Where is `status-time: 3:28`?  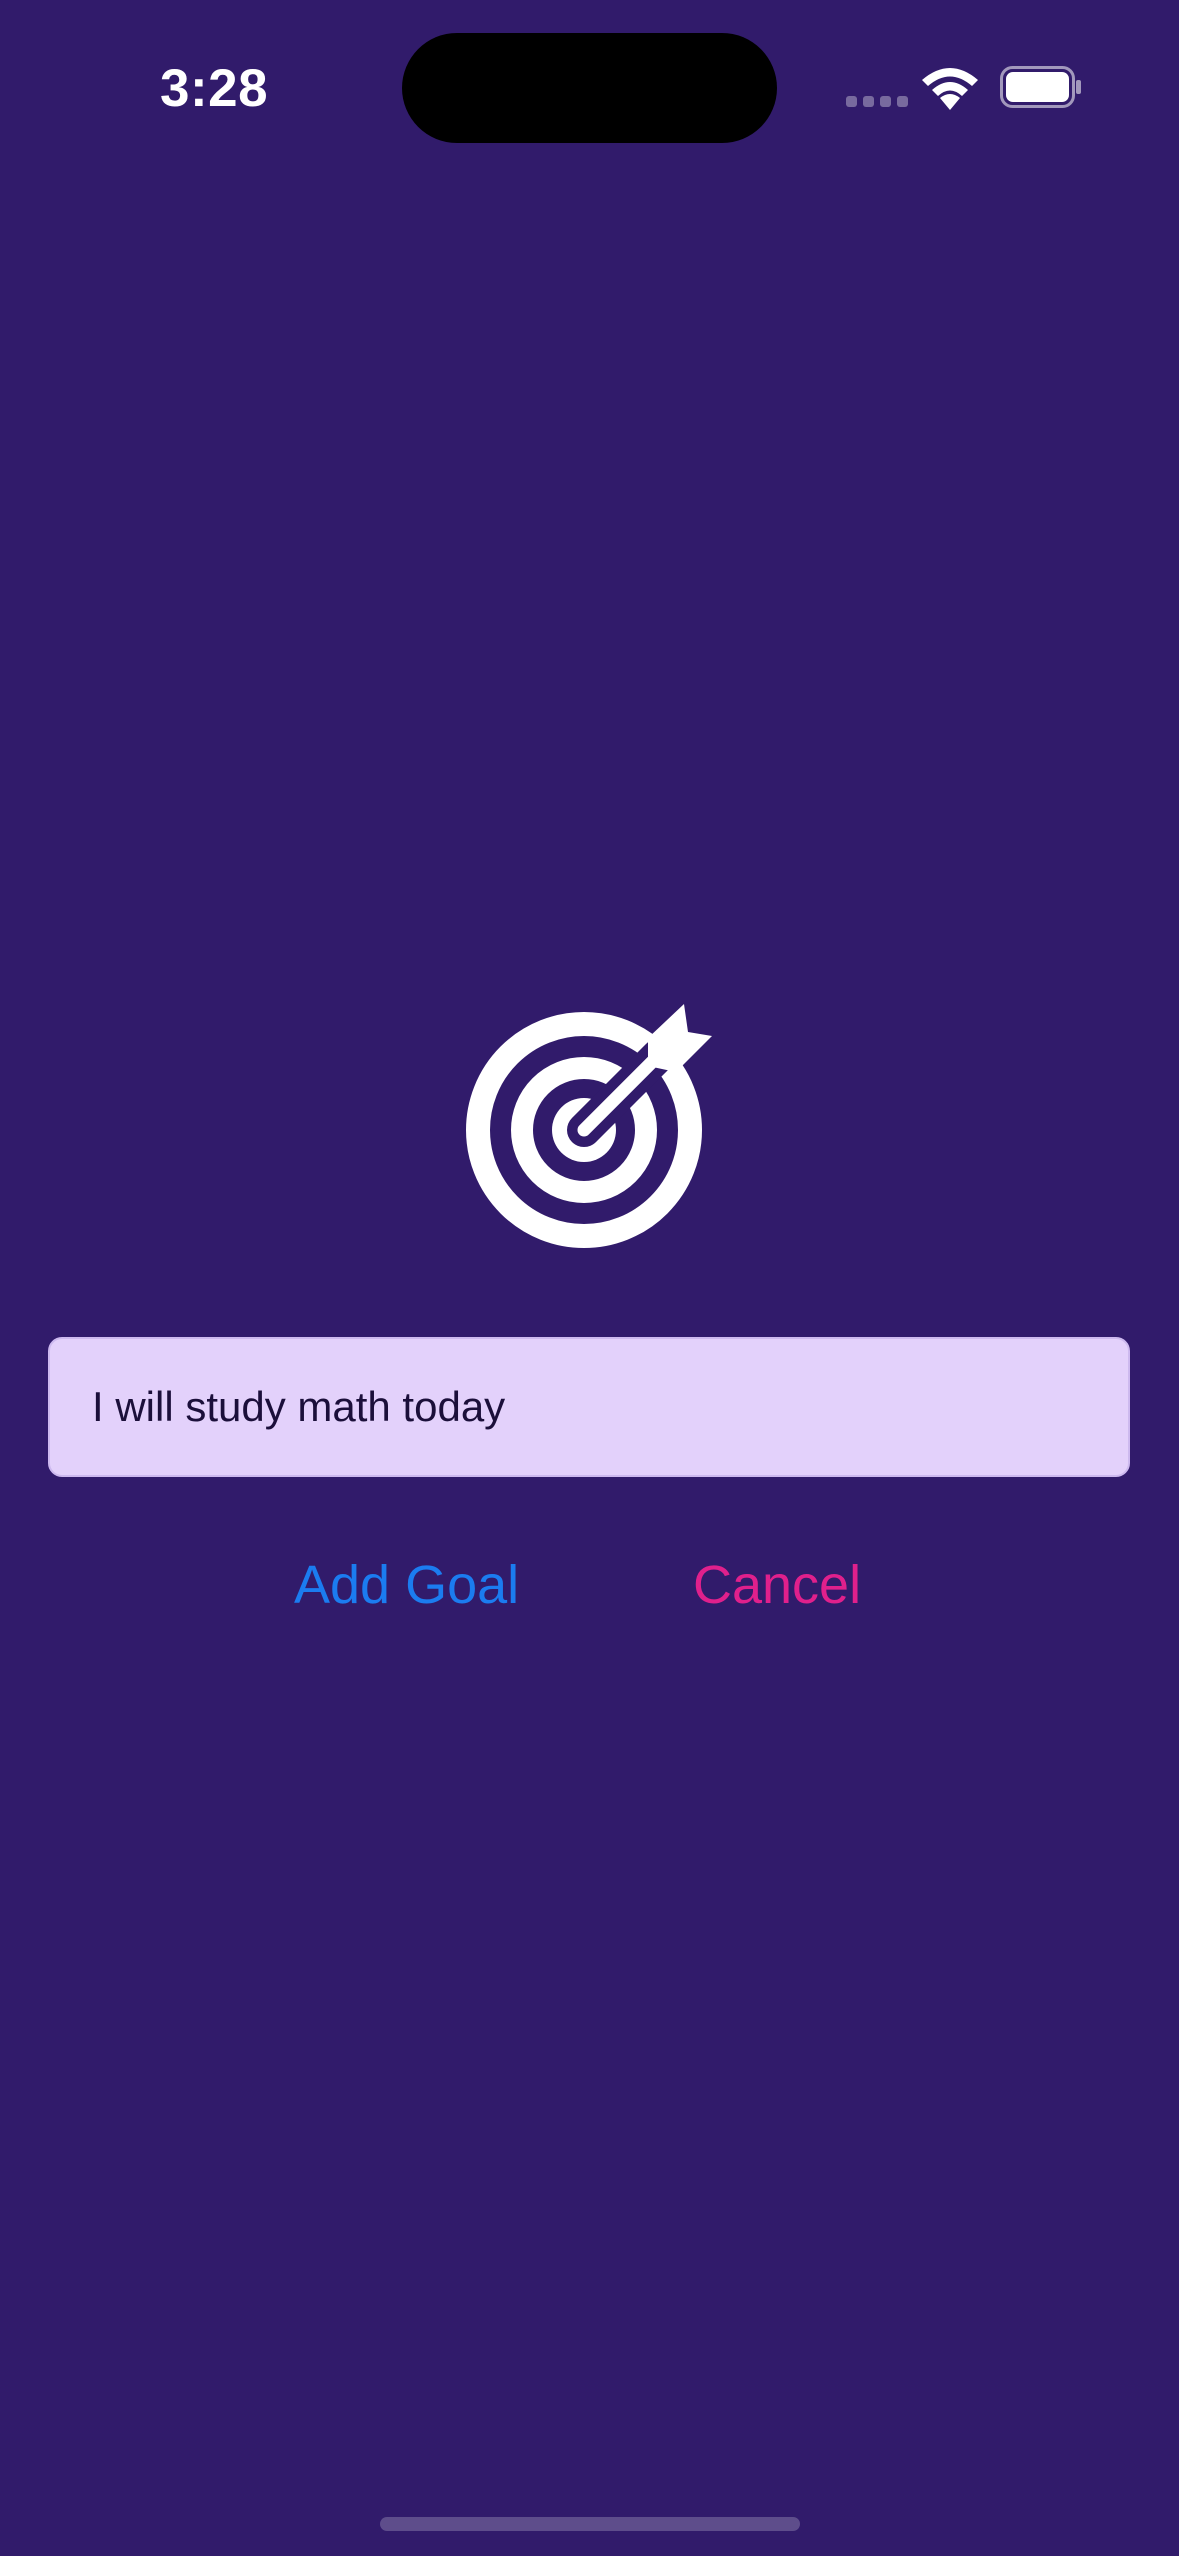
status-time: 3:28 is located at coordinates (214, 88).